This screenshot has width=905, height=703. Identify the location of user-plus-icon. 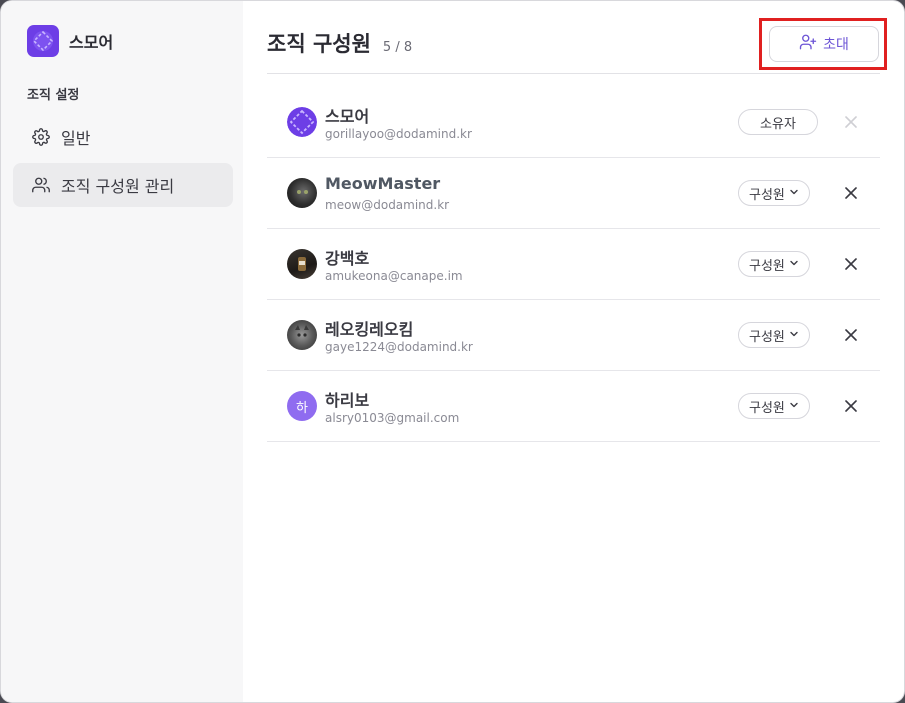
(808, 44).